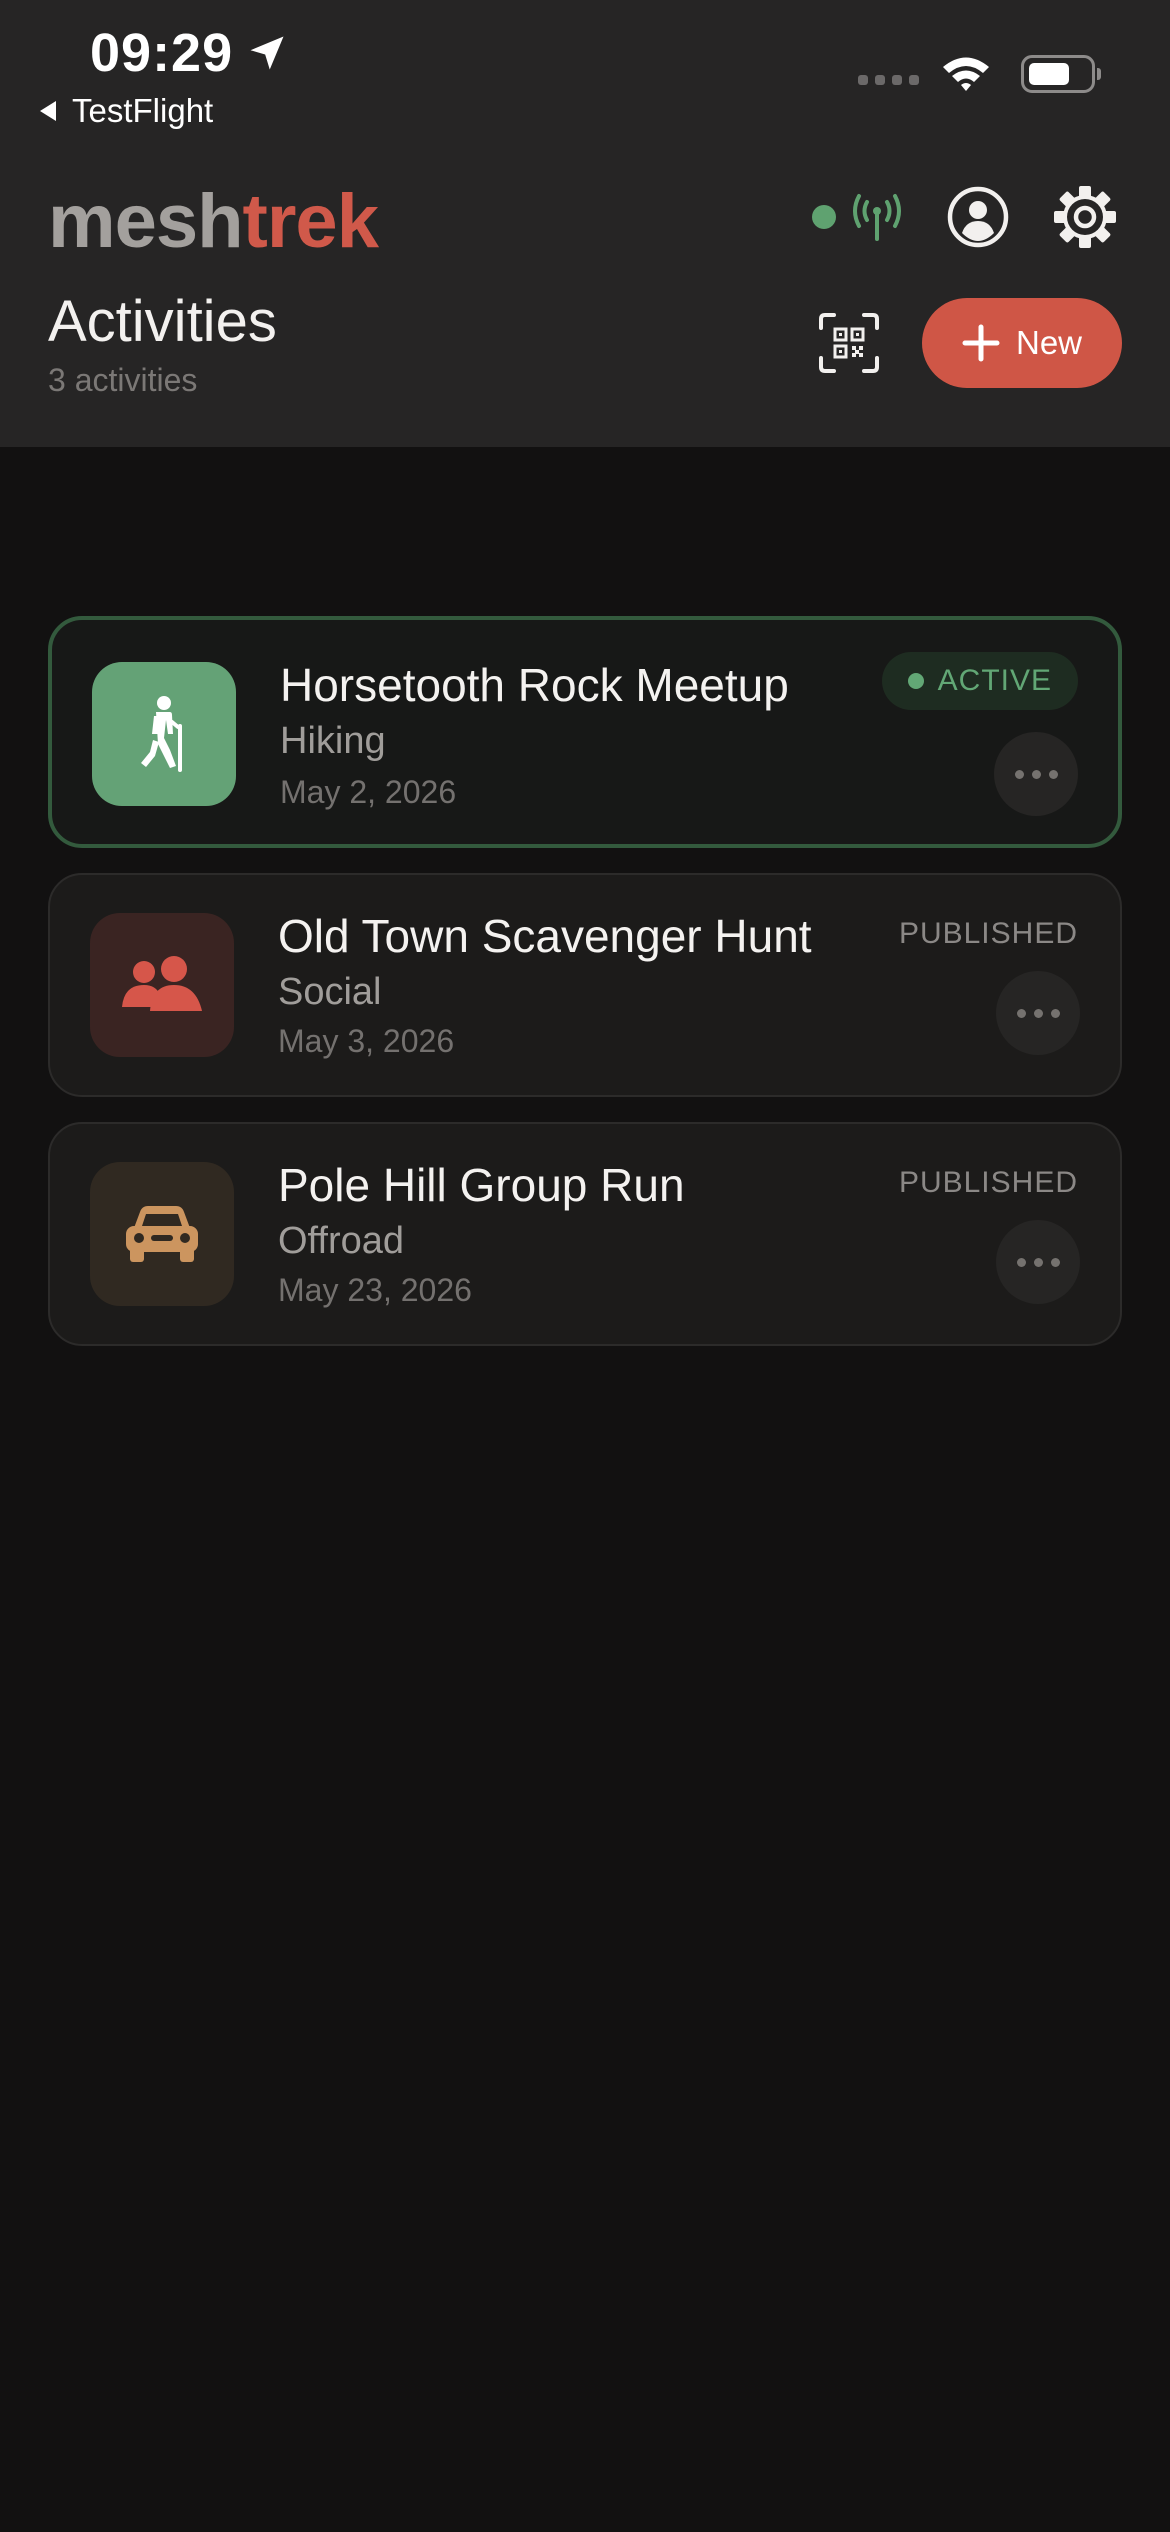 The width and height of the screenshot is (1170, 2532). Describe the element at coordinates (915, 681) in the screenshot. I see `status-dot` at that location.